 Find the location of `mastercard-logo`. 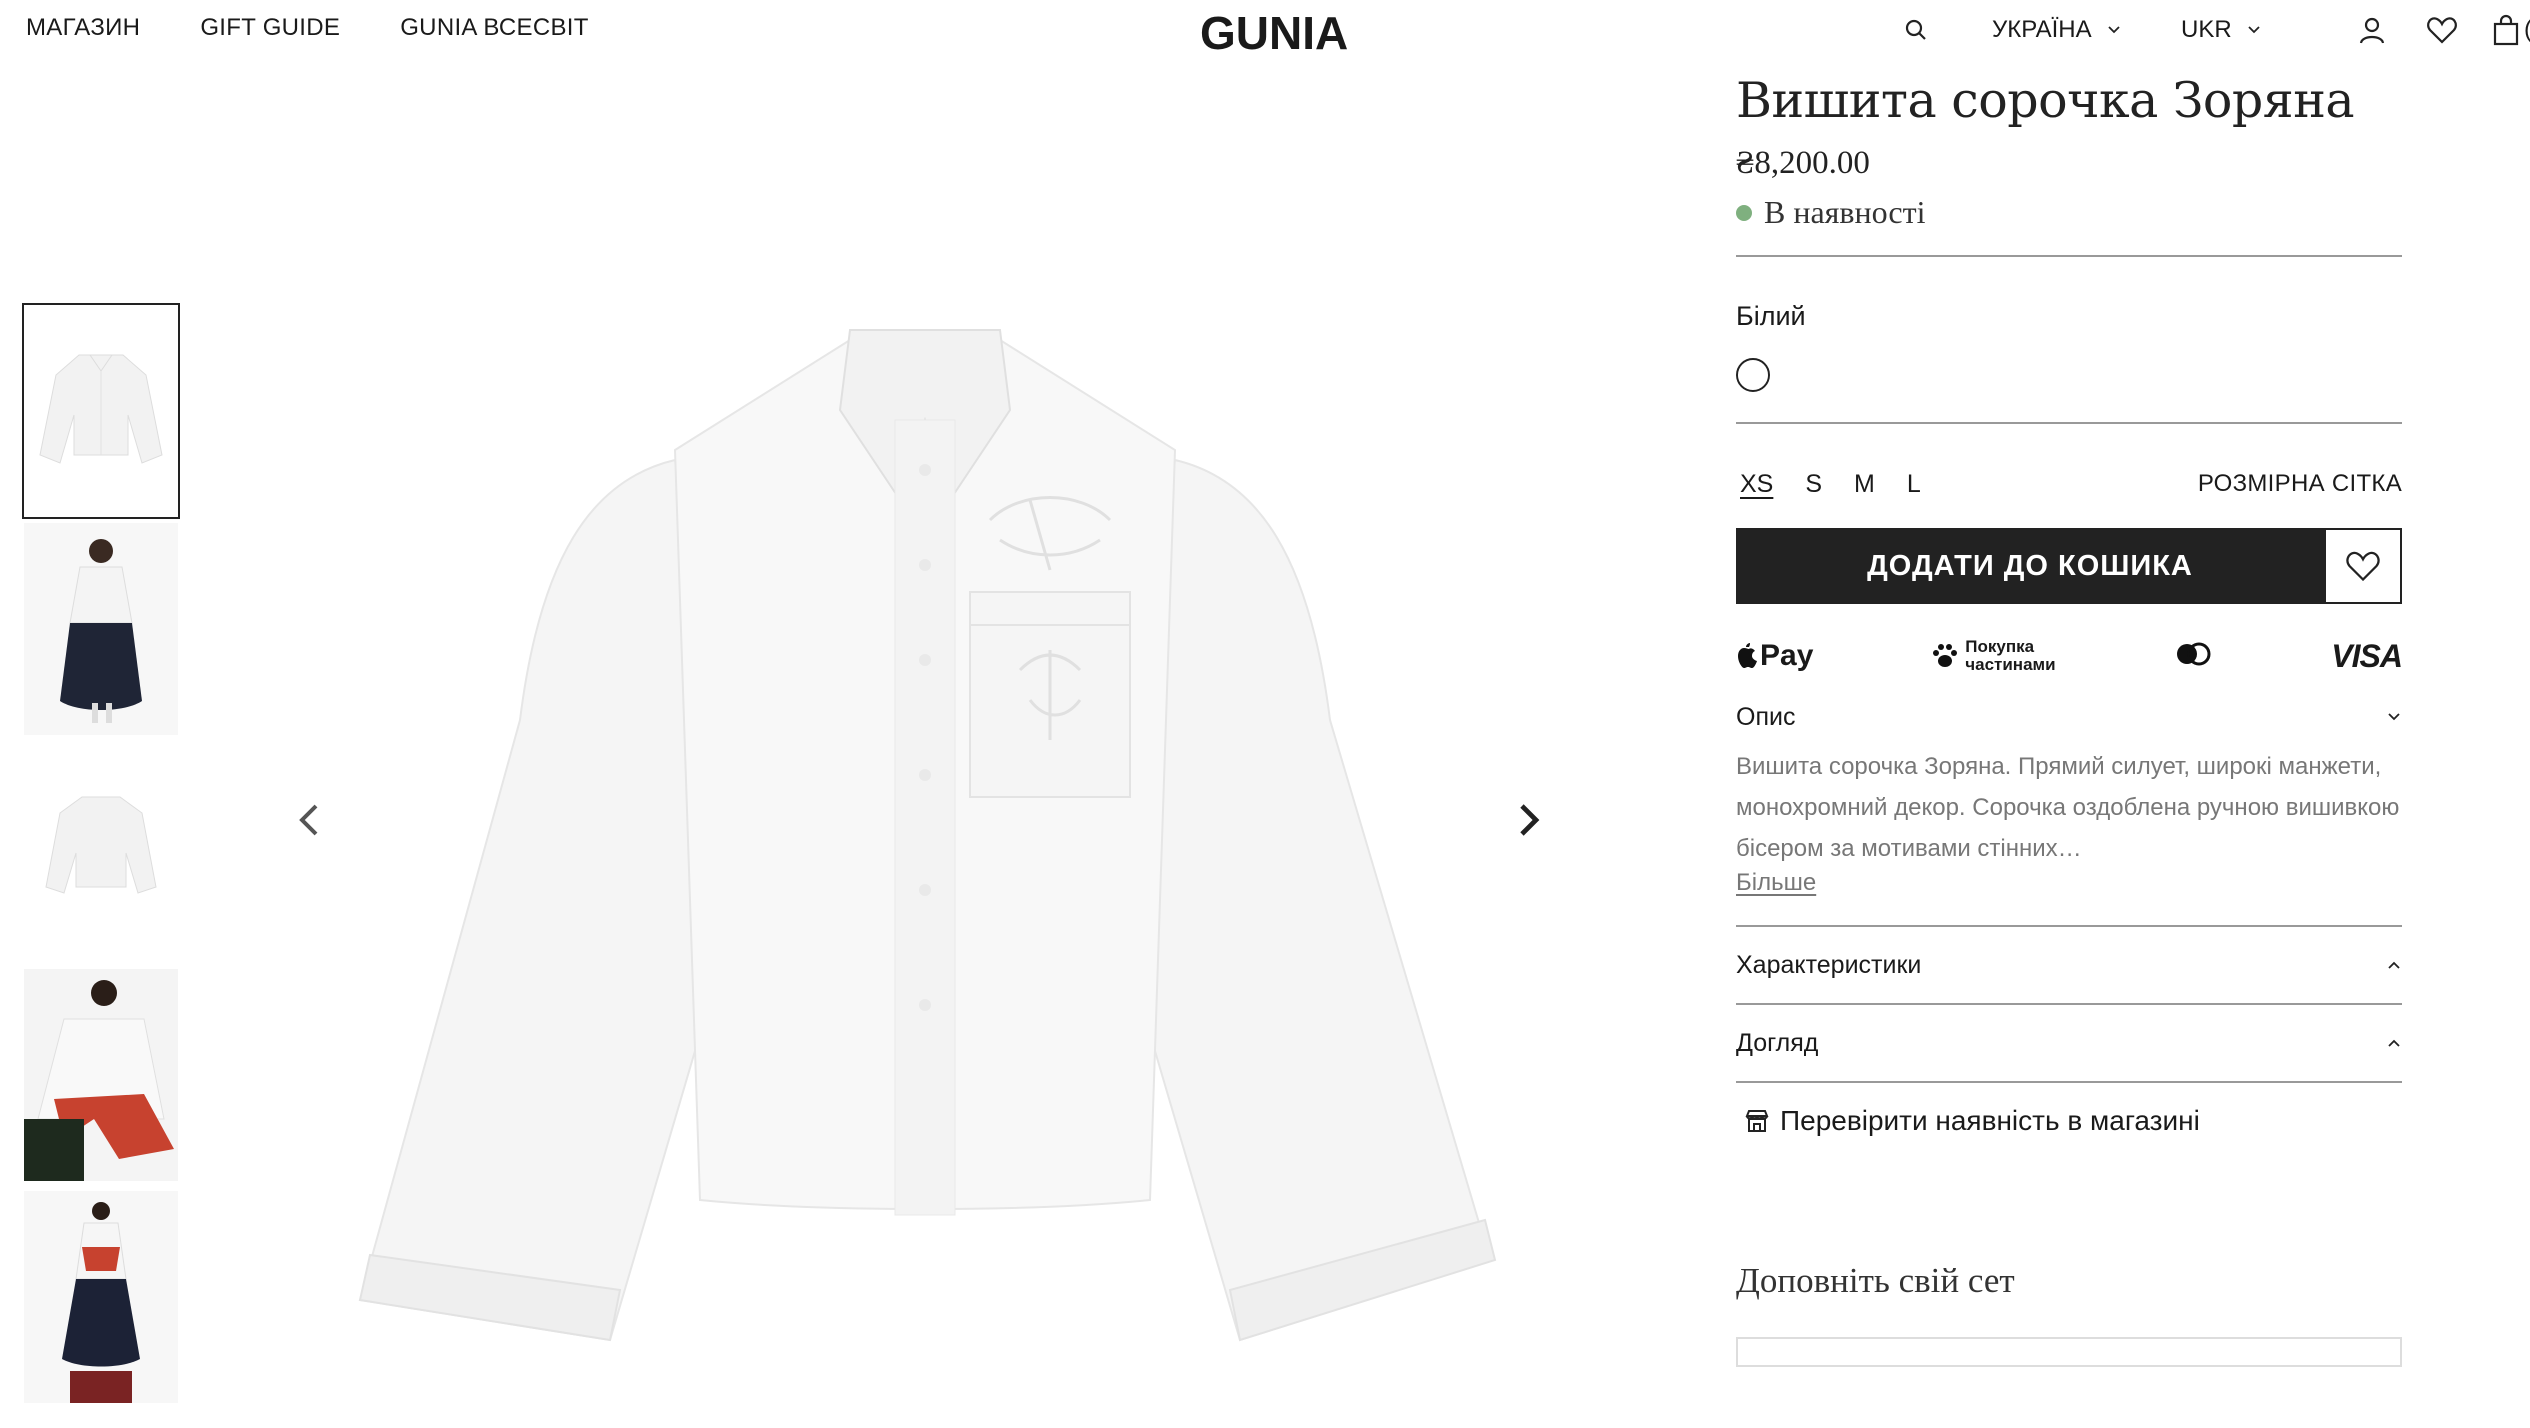

mastercard-logo is located at coordinates (2193, 656).